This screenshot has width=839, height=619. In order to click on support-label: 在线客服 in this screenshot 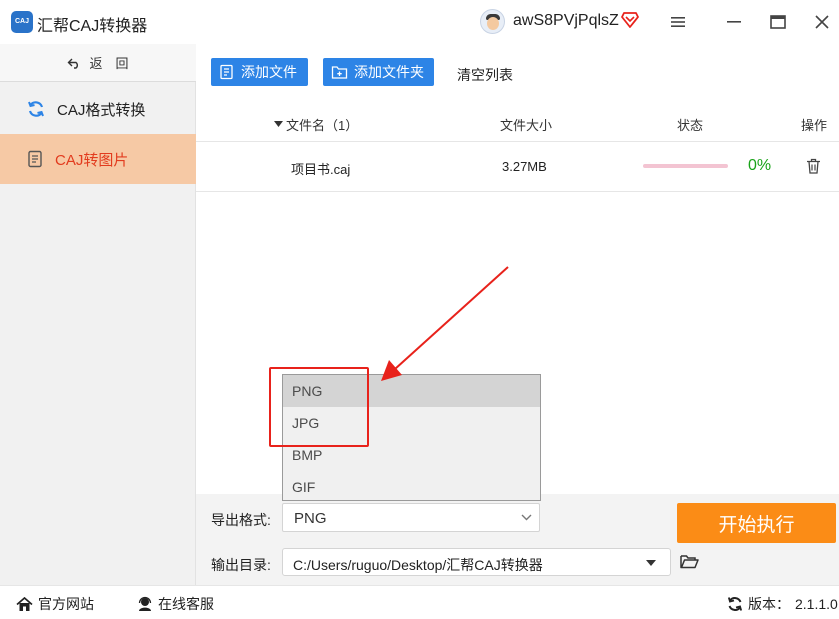, I will do `click(186, 604)`.